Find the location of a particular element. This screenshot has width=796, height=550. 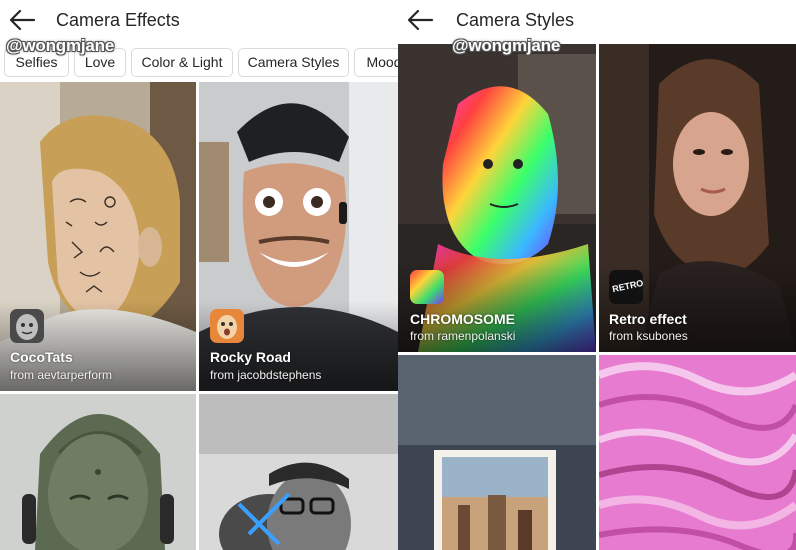

effect-tile-glasses is located at coordinates (298, 472).